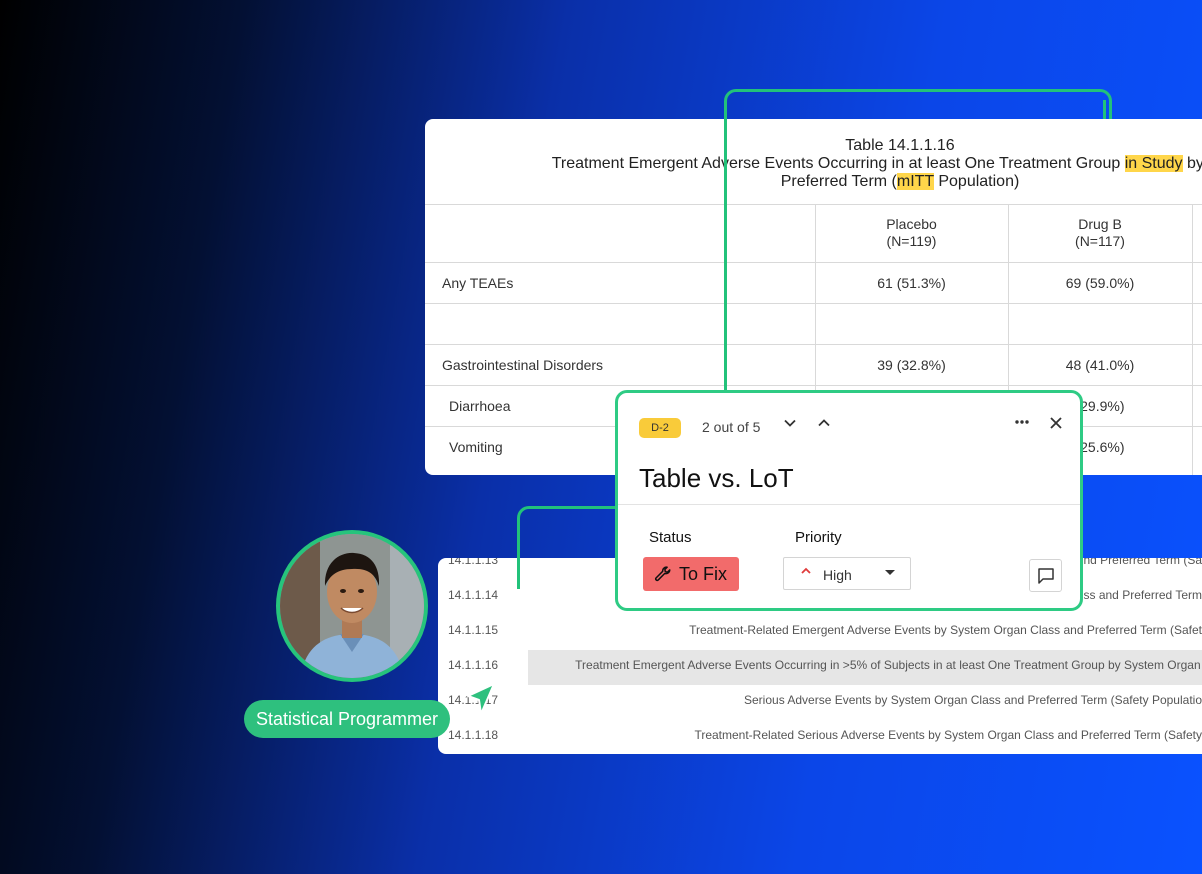 Image resolution: width=1202 pixels, height=874 pixels. I want to click on status-label: Status, so click(670, 537).